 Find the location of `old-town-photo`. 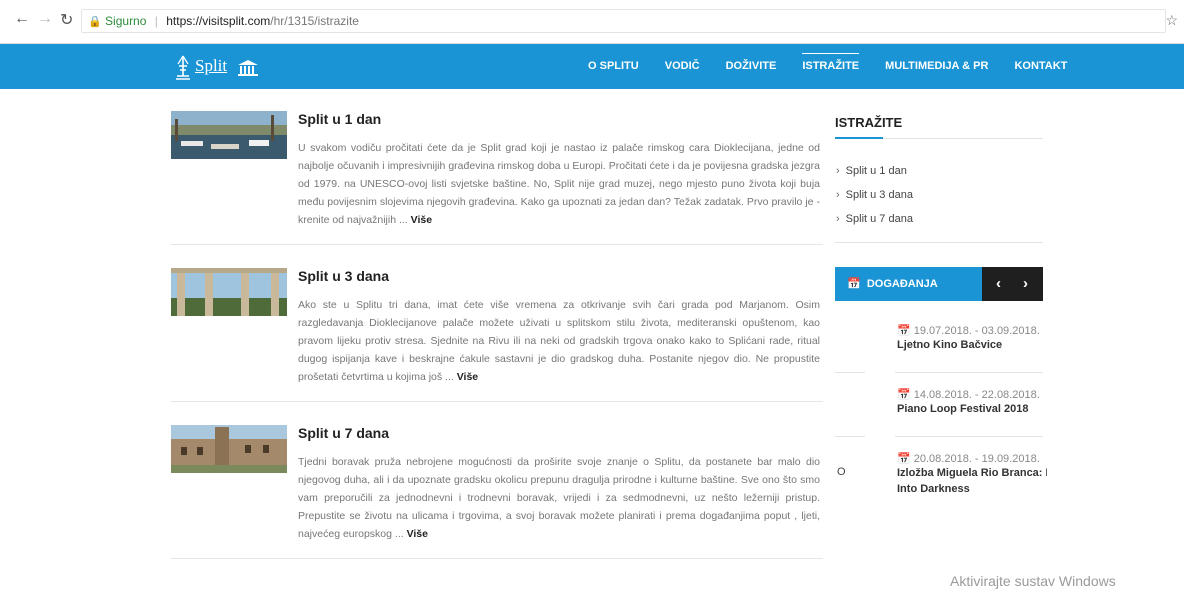

old-town-photo is located at coordinates (229, 449).